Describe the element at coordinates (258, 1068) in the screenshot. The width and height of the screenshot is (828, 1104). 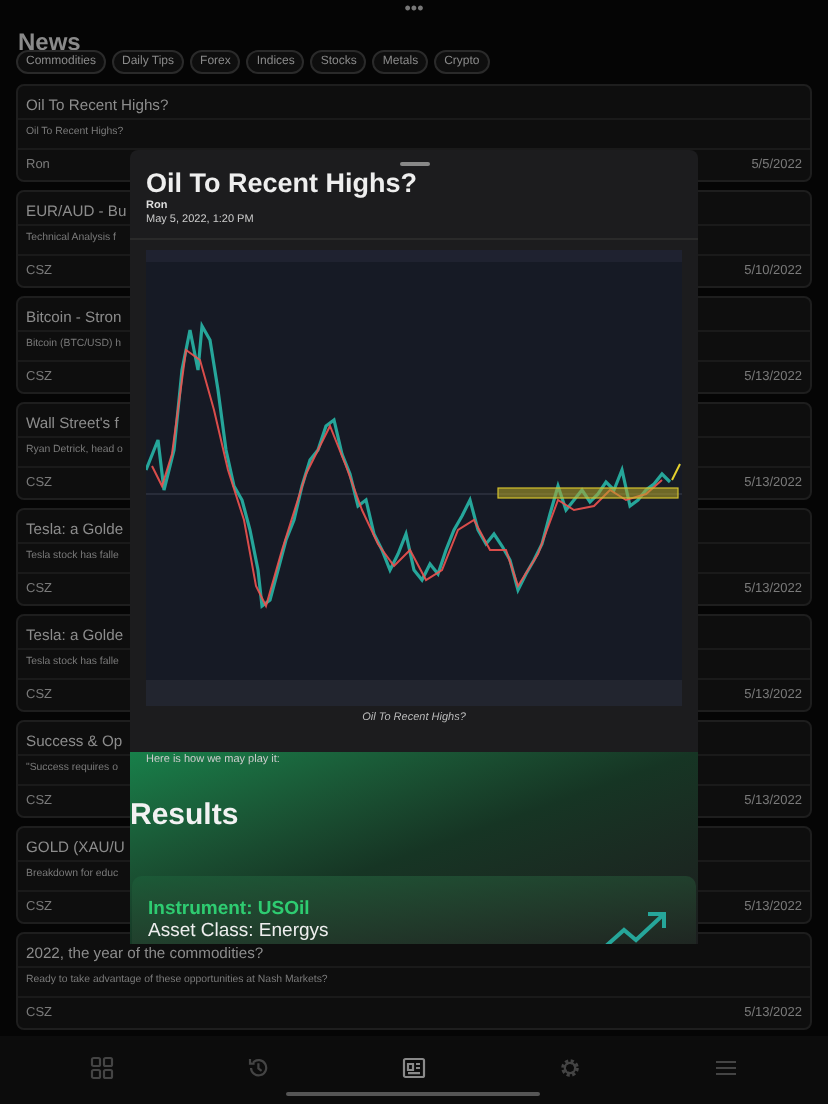
I see `history-icon` at that location.